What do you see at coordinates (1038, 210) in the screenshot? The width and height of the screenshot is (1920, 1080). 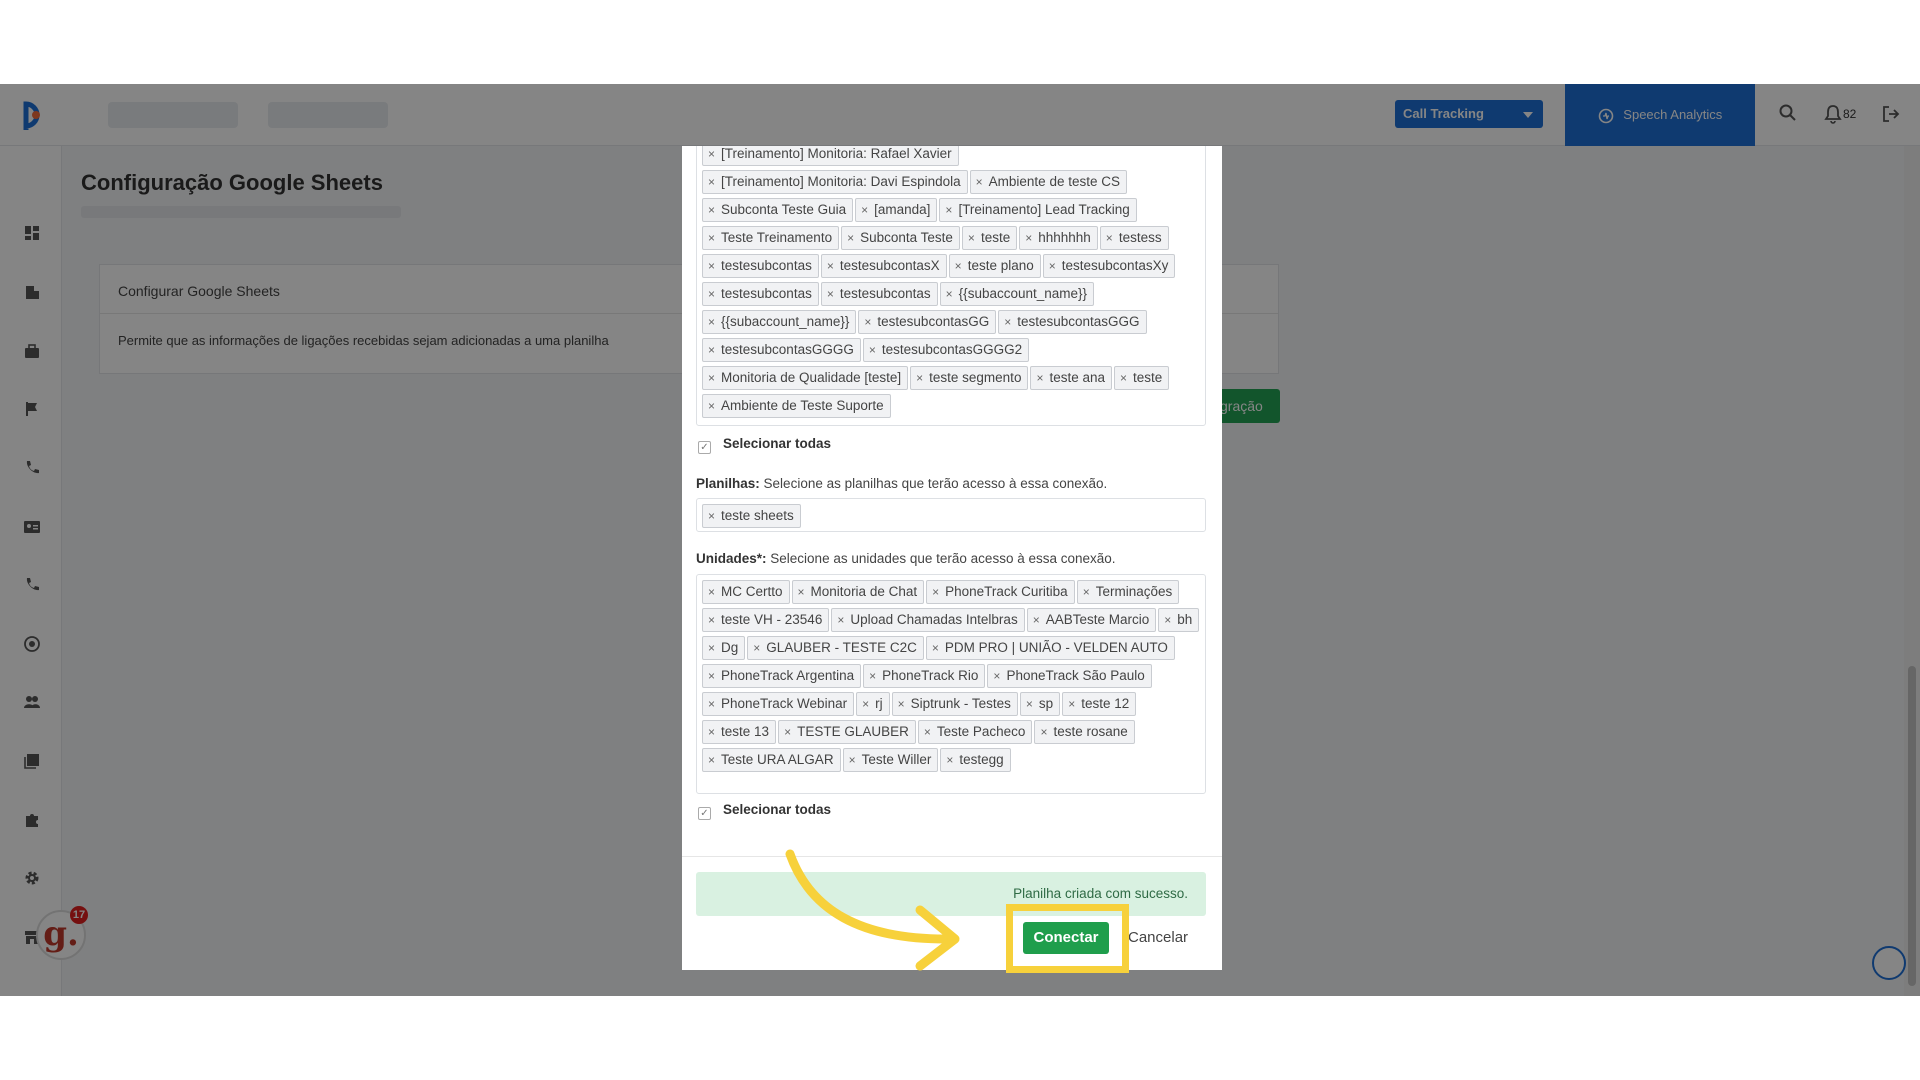 I see `account-tag: × [Treinamento] Lead Tracking` at bounding box center [1038, 210].